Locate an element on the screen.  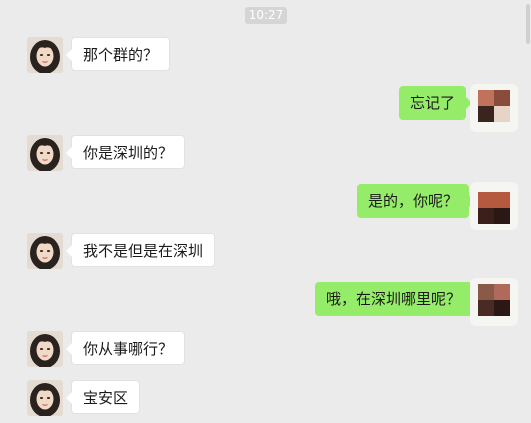
outgoing-message-bubble: 忘记了 is located at coordinates (436, 103).